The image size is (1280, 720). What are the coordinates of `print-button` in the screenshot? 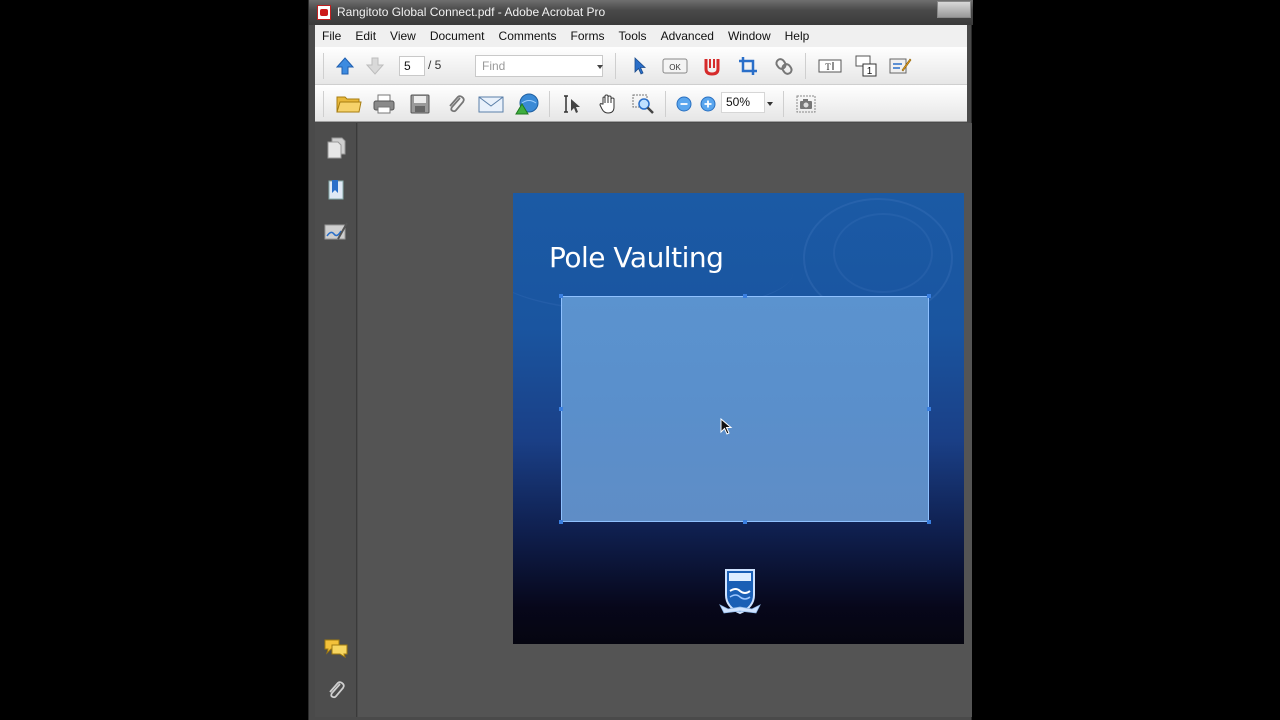 It's located at (384, 104).